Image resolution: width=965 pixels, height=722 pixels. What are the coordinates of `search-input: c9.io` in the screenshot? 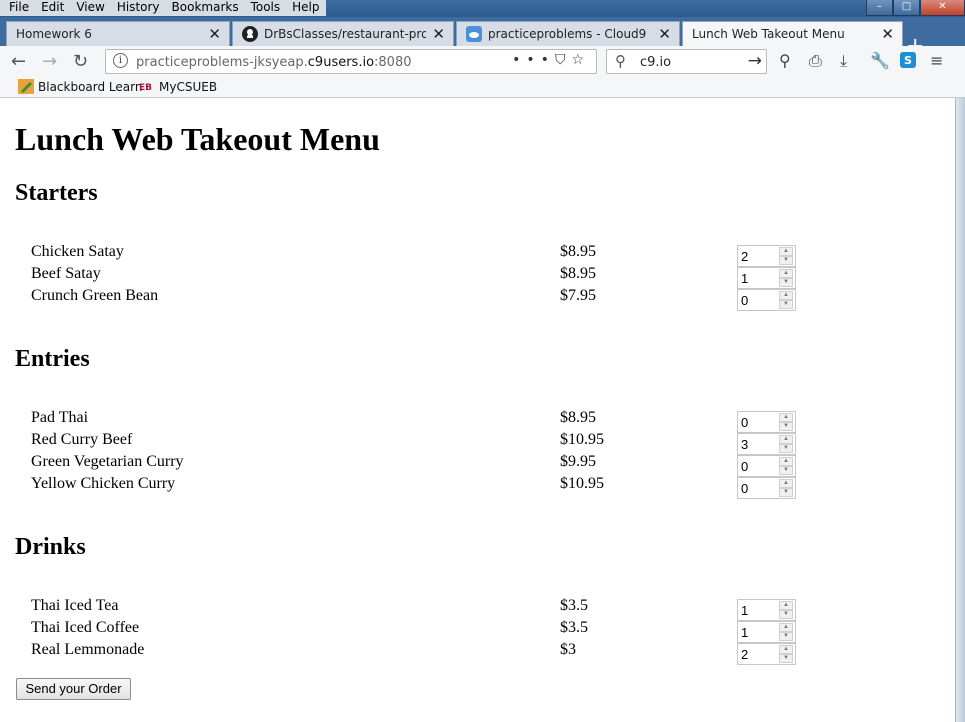 It's located at (655, 62).